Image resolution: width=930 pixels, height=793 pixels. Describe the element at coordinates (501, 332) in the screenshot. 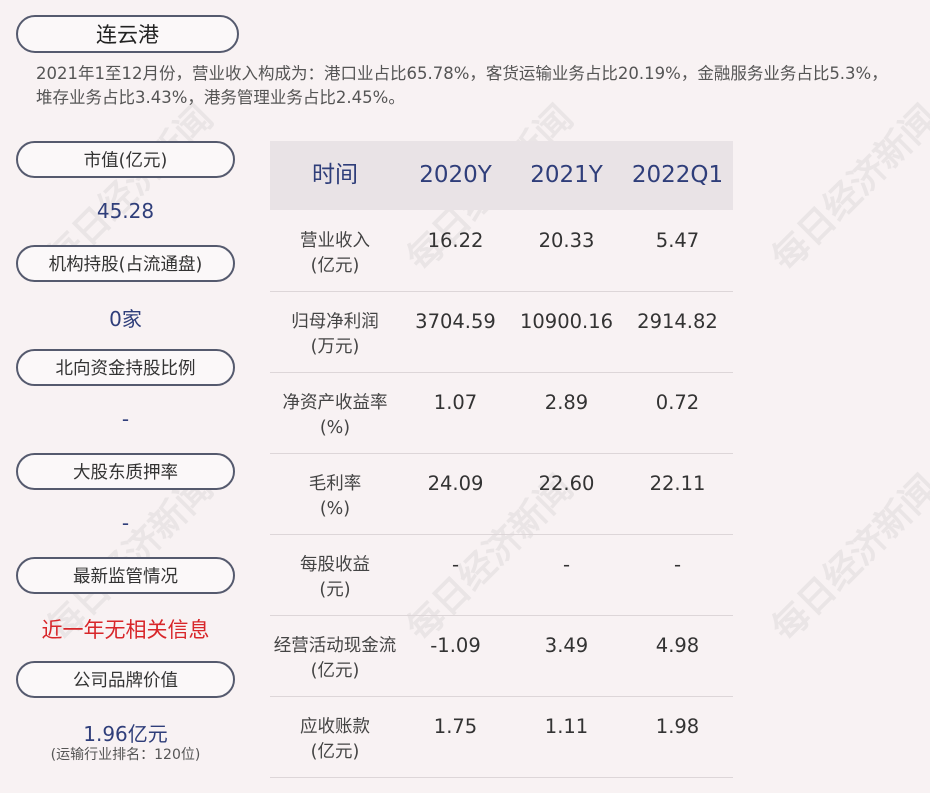

I see `table-row: 归母净利润 (万元) 3704.59 10900.16 2914.82` at that location.